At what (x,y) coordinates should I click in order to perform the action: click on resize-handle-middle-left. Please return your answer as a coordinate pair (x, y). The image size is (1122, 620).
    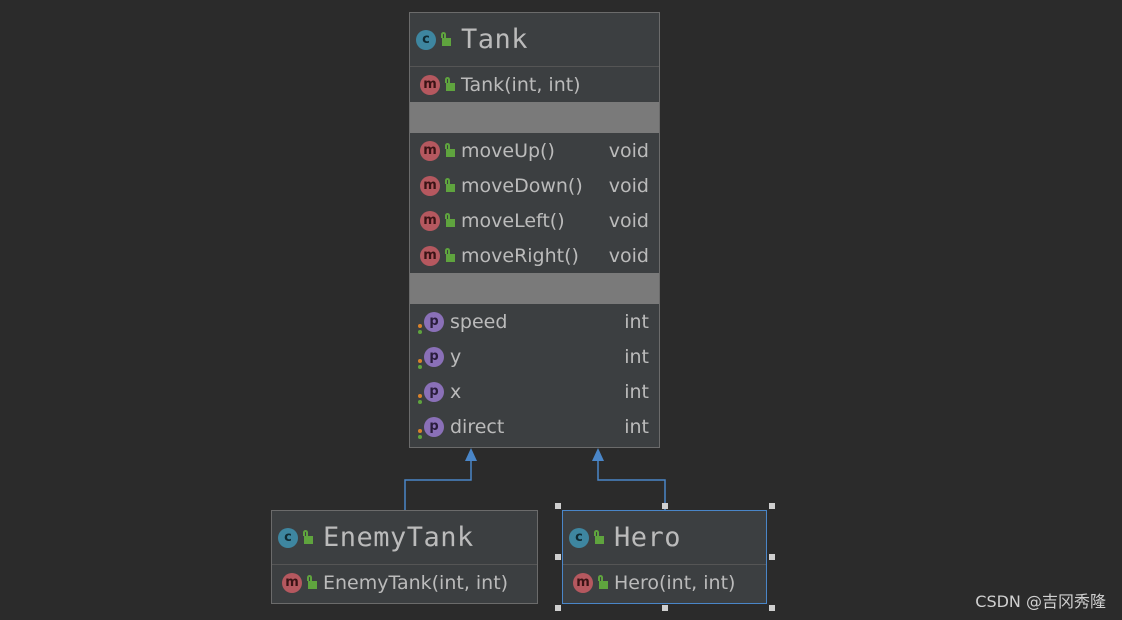
    Looking at the image, I should click on (558, 557).